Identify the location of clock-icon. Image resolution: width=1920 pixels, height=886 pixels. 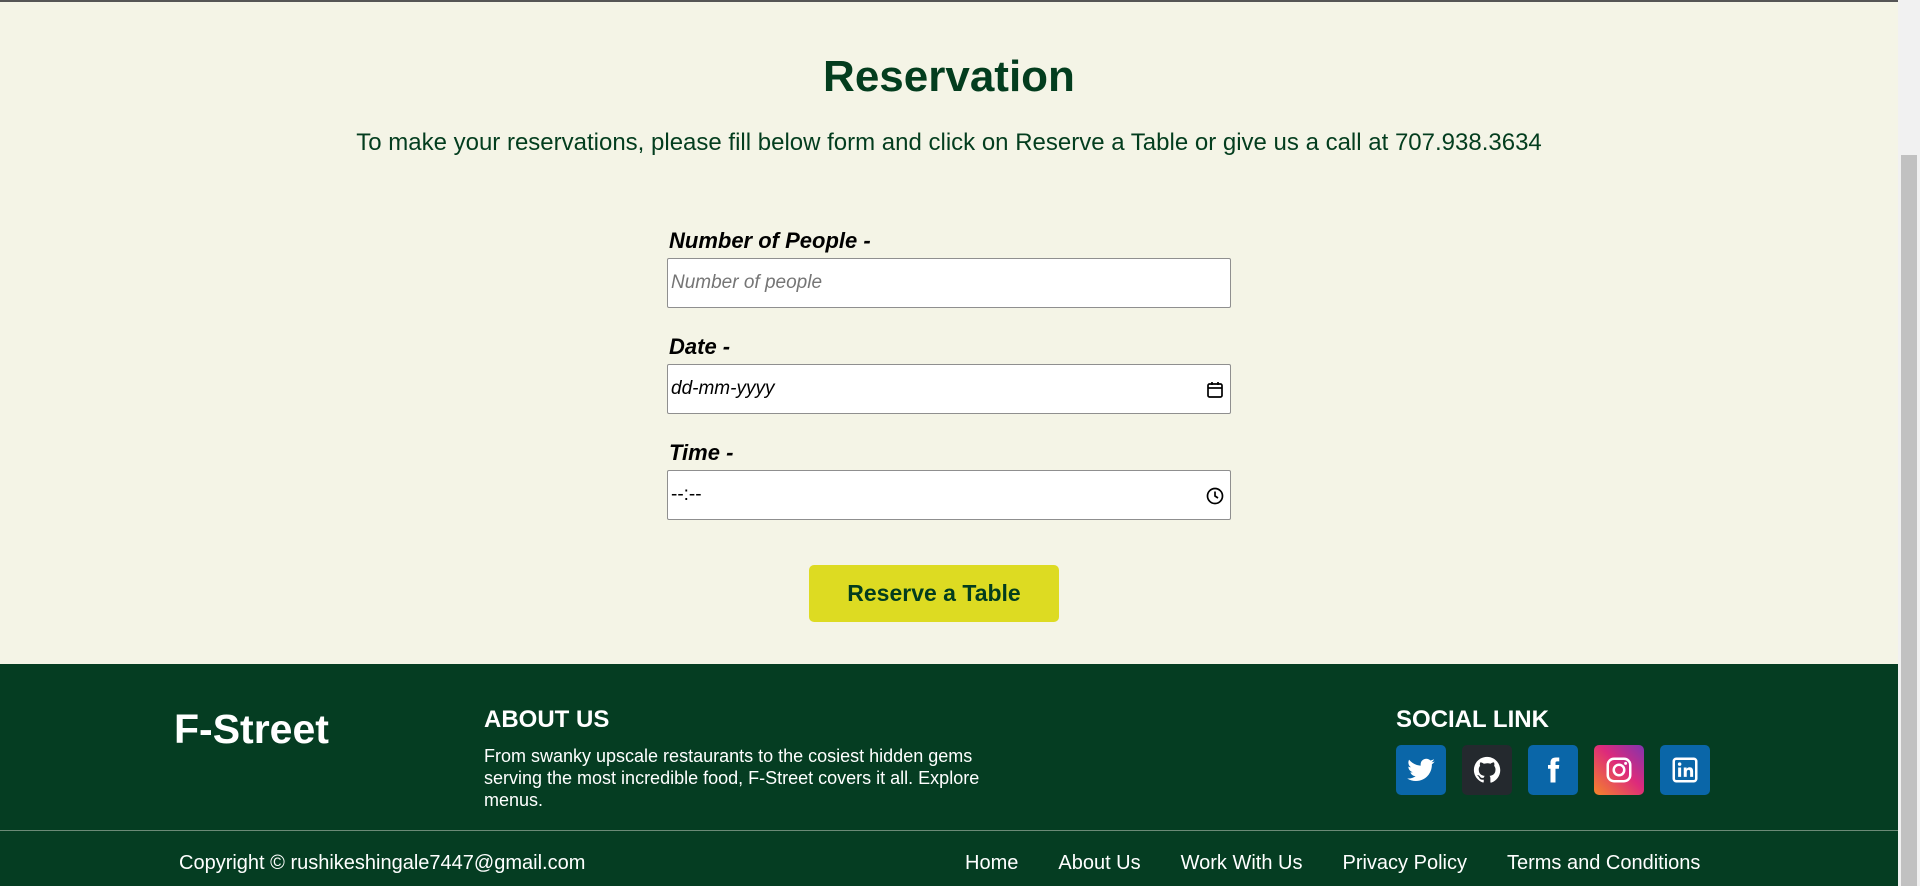
(1215, 496).